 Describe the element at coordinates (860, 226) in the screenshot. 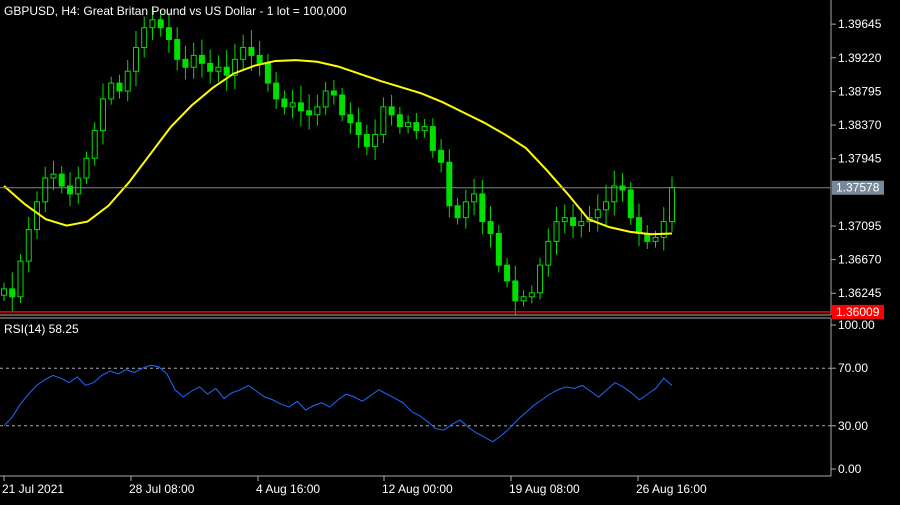

I see `price-tick-label: 1.37095` at that location.